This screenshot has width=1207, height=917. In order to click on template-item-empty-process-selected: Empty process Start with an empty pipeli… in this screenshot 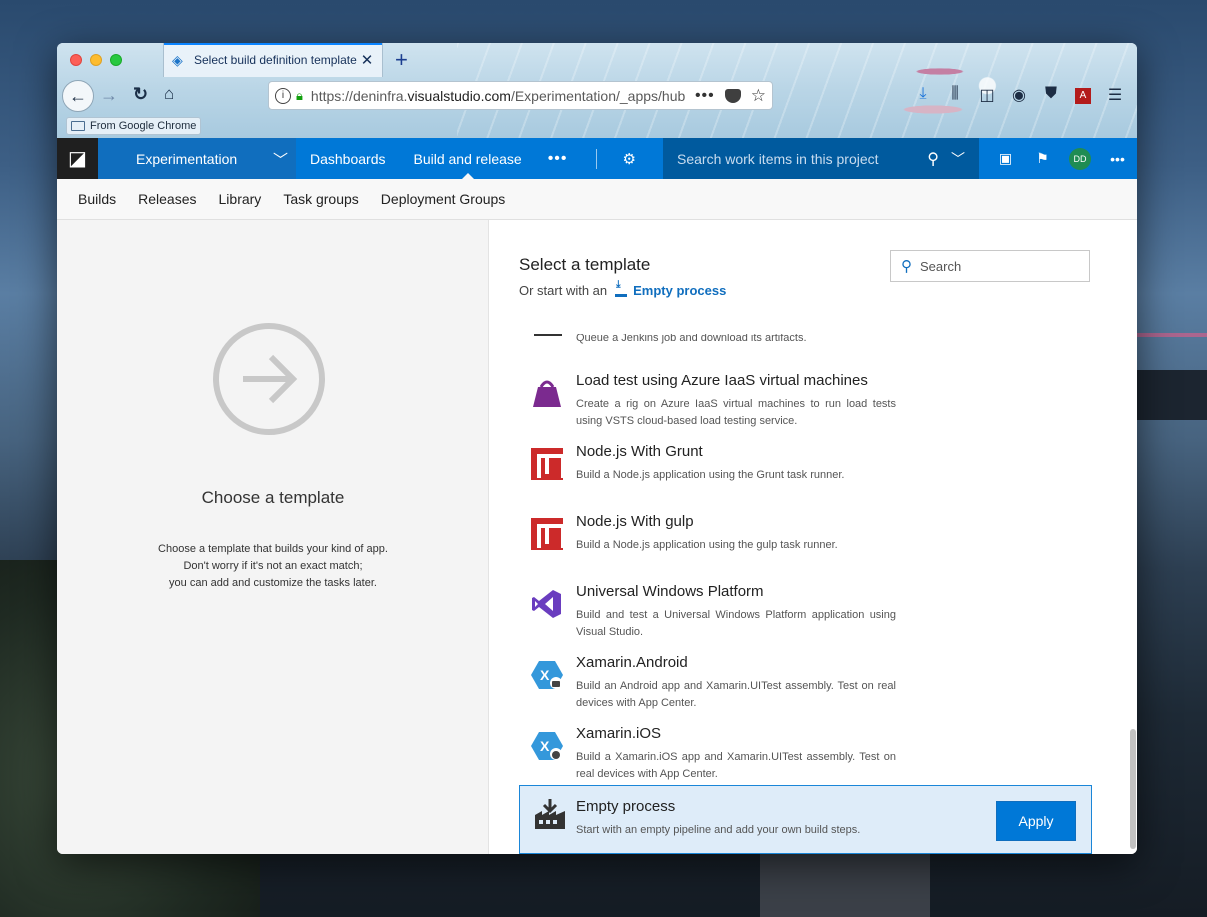, I will do `click(805, 819)`.